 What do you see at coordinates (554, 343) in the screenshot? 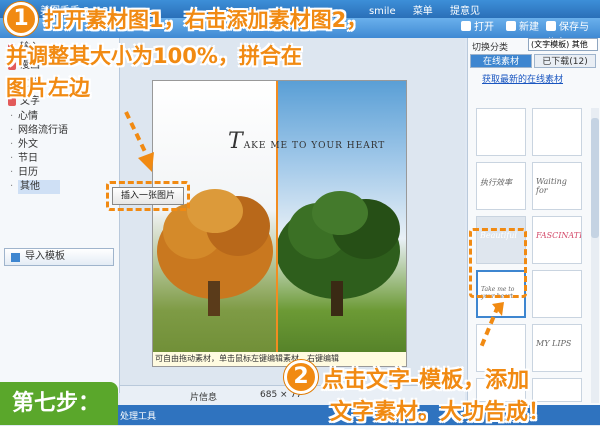
I see `thumb-text: MY LIPS` at bounding box center [554, 343].